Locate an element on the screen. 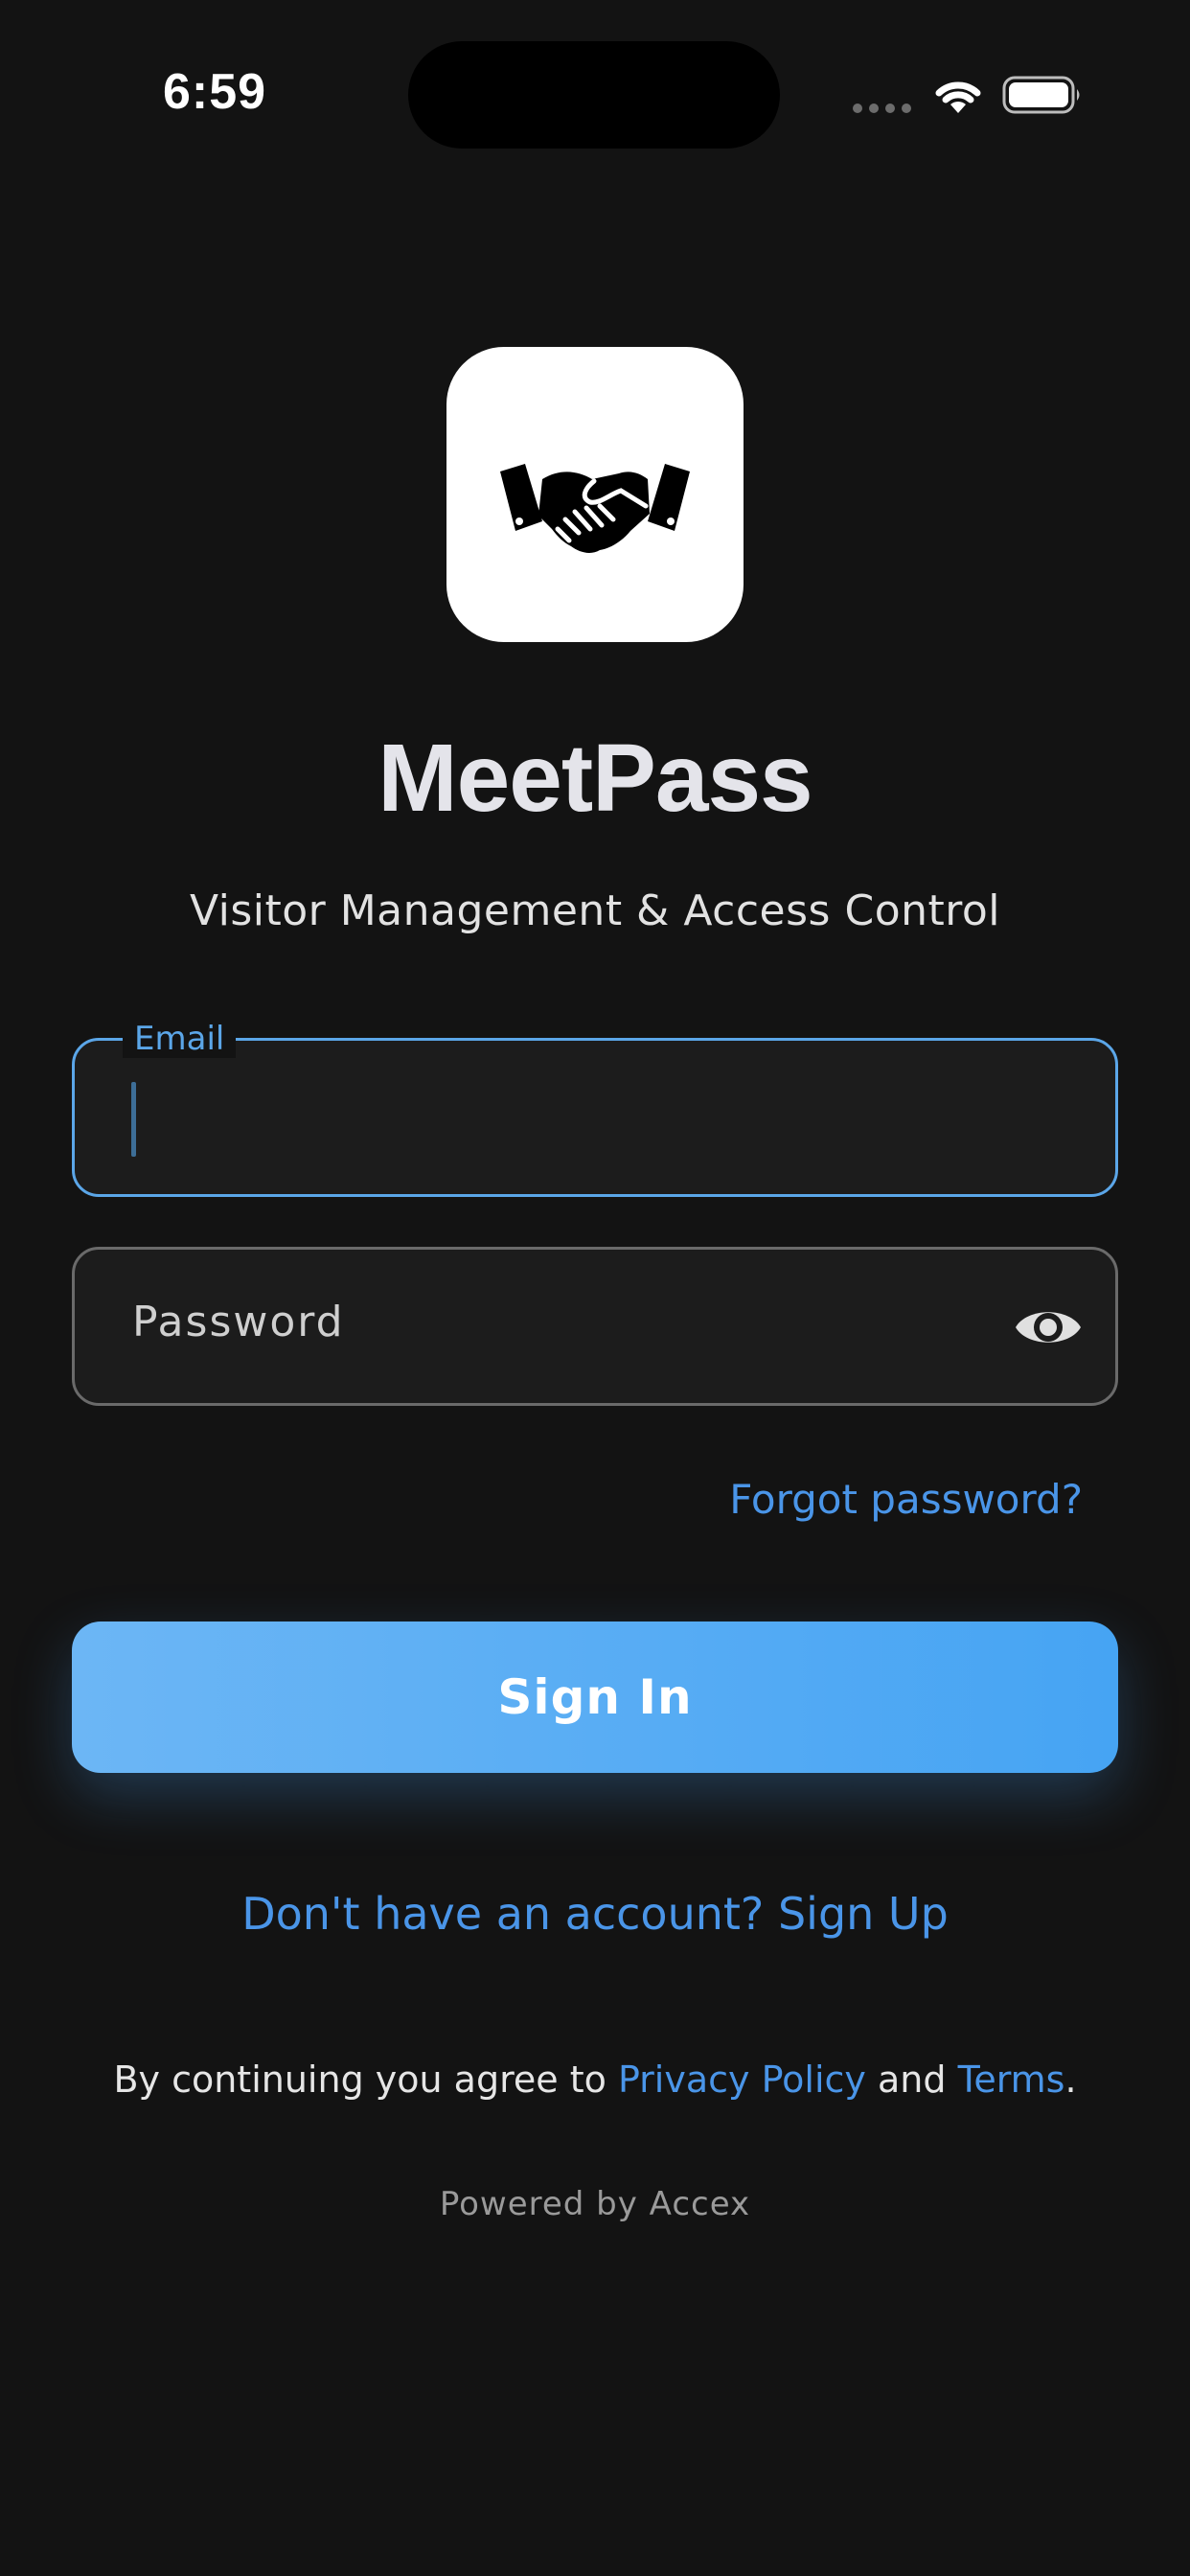 This screenshot has width=1190, height=2576. forgot-password-link: Forgot password? is located at coordinates (906, 1499).